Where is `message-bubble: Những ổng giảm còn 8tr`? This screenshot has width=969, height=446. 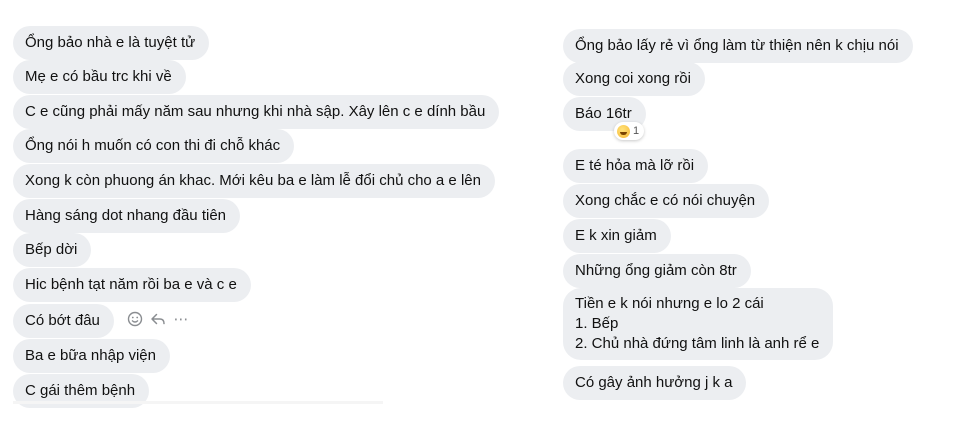
message-bubble: Những ổng giảm còn 8tr is located at coordinates (657, 271).